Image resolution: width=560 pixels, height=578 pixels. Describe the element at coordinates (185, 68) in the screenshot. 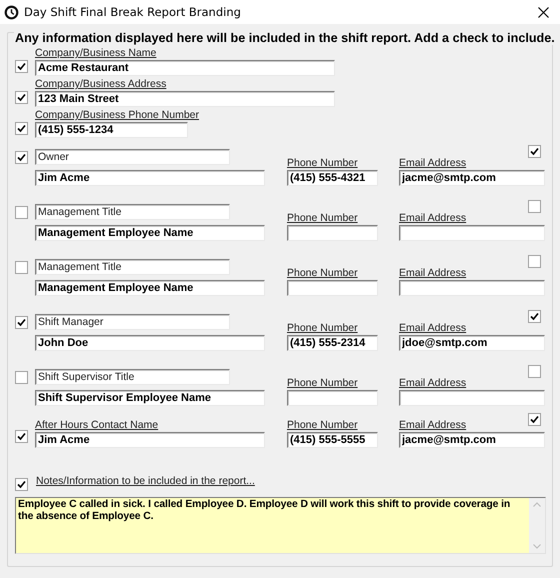

I see `text-field: Acme Restaurant` at that location.